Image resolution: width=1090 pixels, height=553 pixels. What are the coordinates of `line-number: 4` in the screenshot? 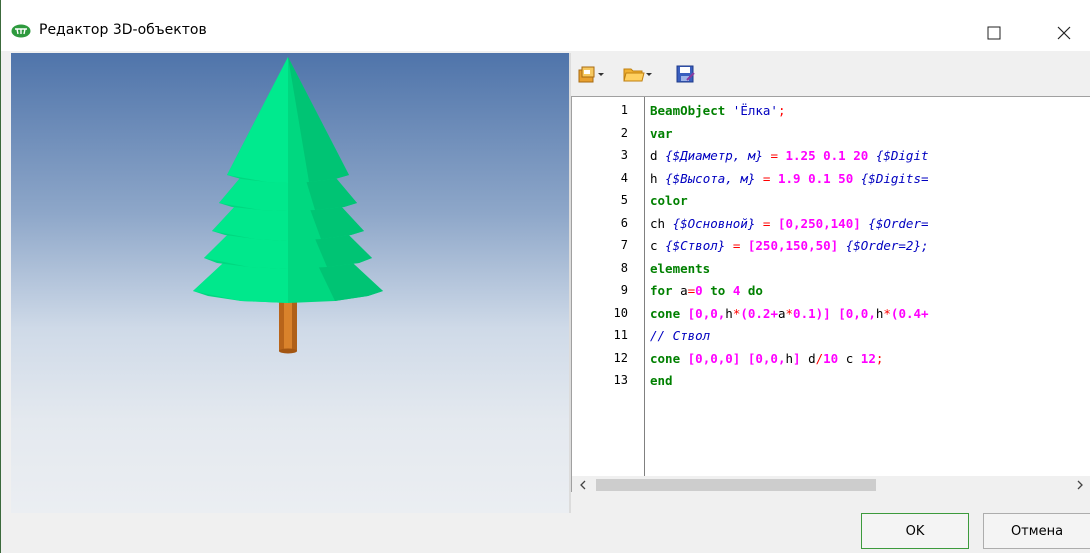 It's located at (624, 177).